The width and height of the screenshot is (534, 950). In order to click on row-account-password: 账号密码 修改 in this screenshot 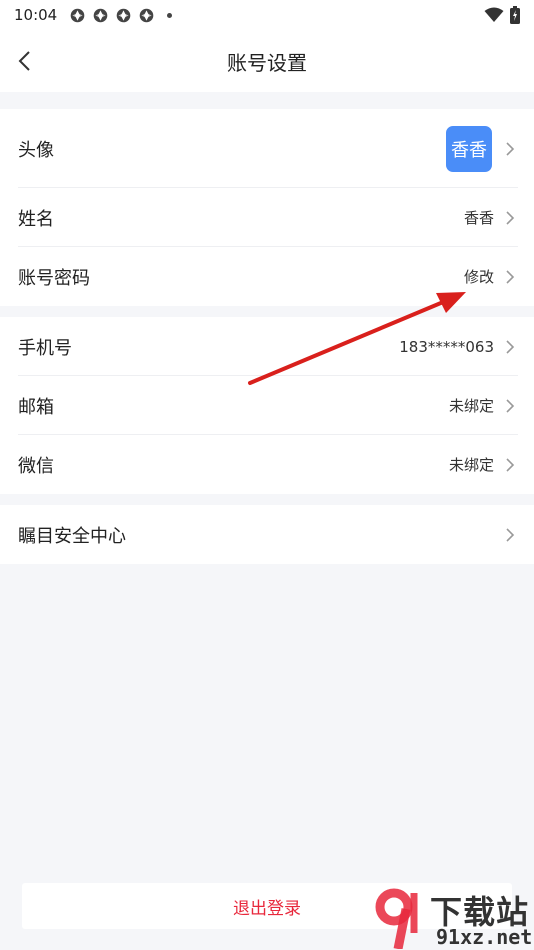, I will do `click(276, 276)`.